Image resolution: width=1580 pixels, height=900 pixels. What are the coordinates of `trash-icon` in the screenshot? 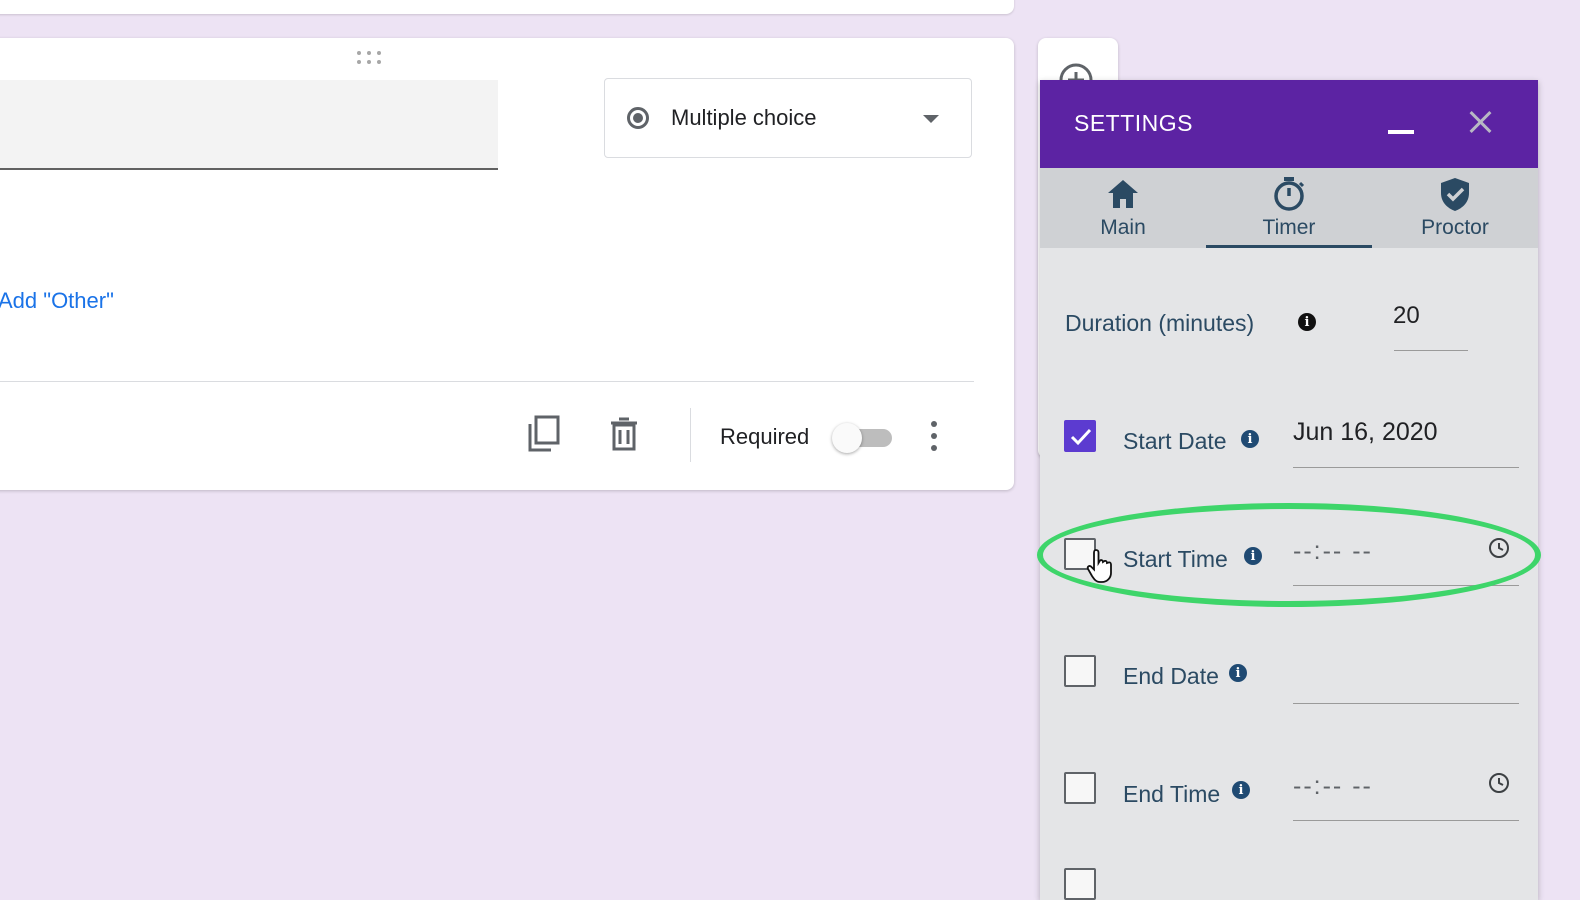 It's located at (624, 434).